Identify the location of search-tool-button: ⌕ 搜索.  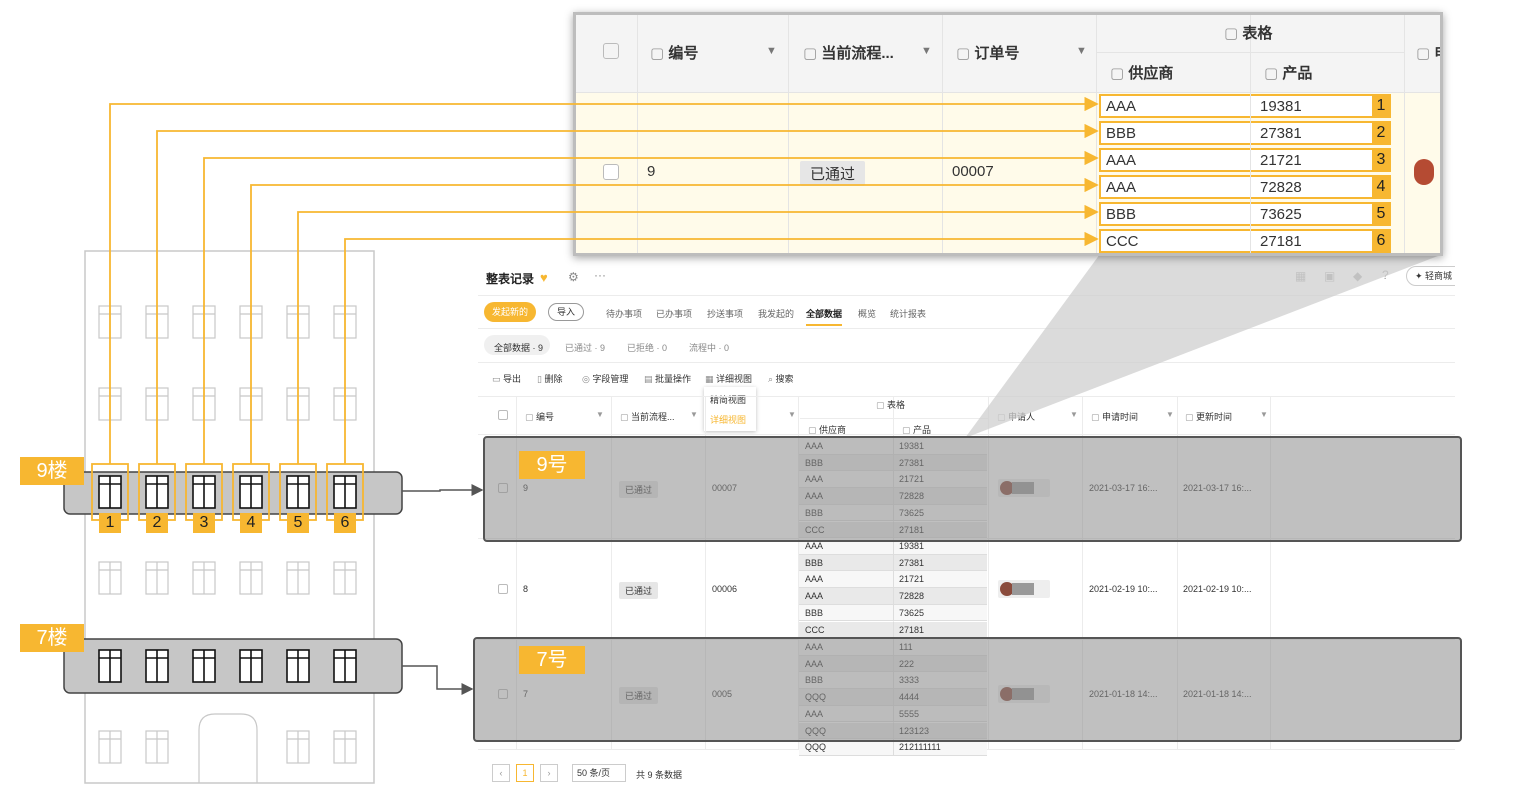
(781, 378).